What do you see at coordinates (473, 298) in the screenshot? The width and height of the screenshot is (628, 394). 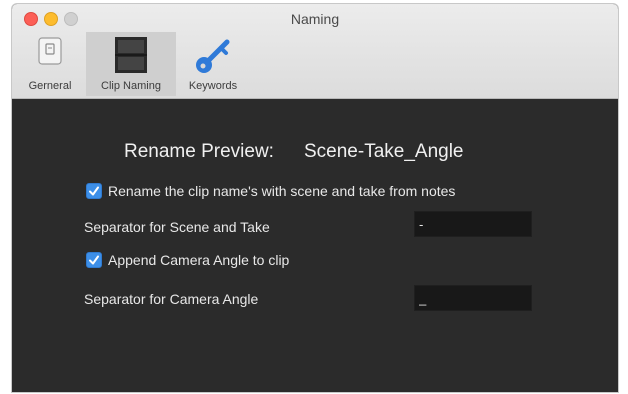 I see `camera-angle-separator-field` at bounding box center [473, 298].